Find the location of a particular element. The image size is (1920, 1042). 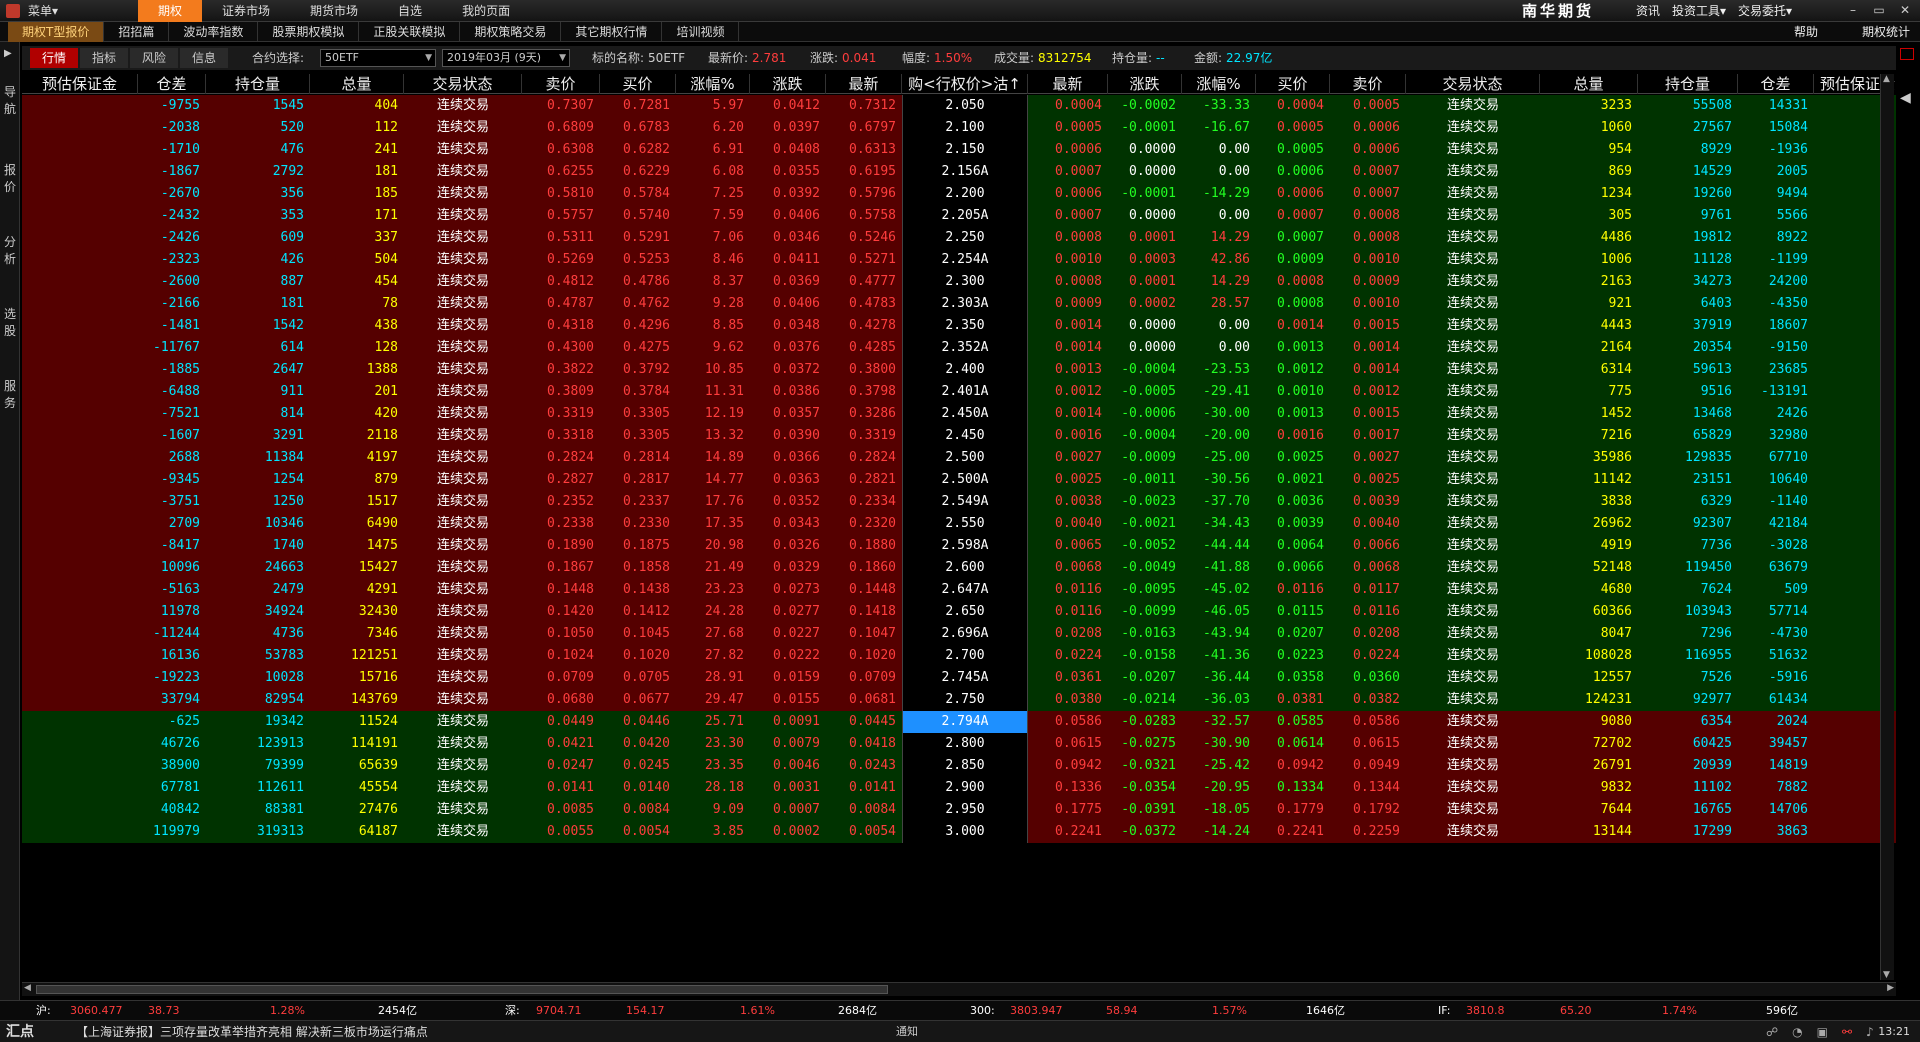

call-cc-cell: 0.0372 is located at coordinates (788, 370).